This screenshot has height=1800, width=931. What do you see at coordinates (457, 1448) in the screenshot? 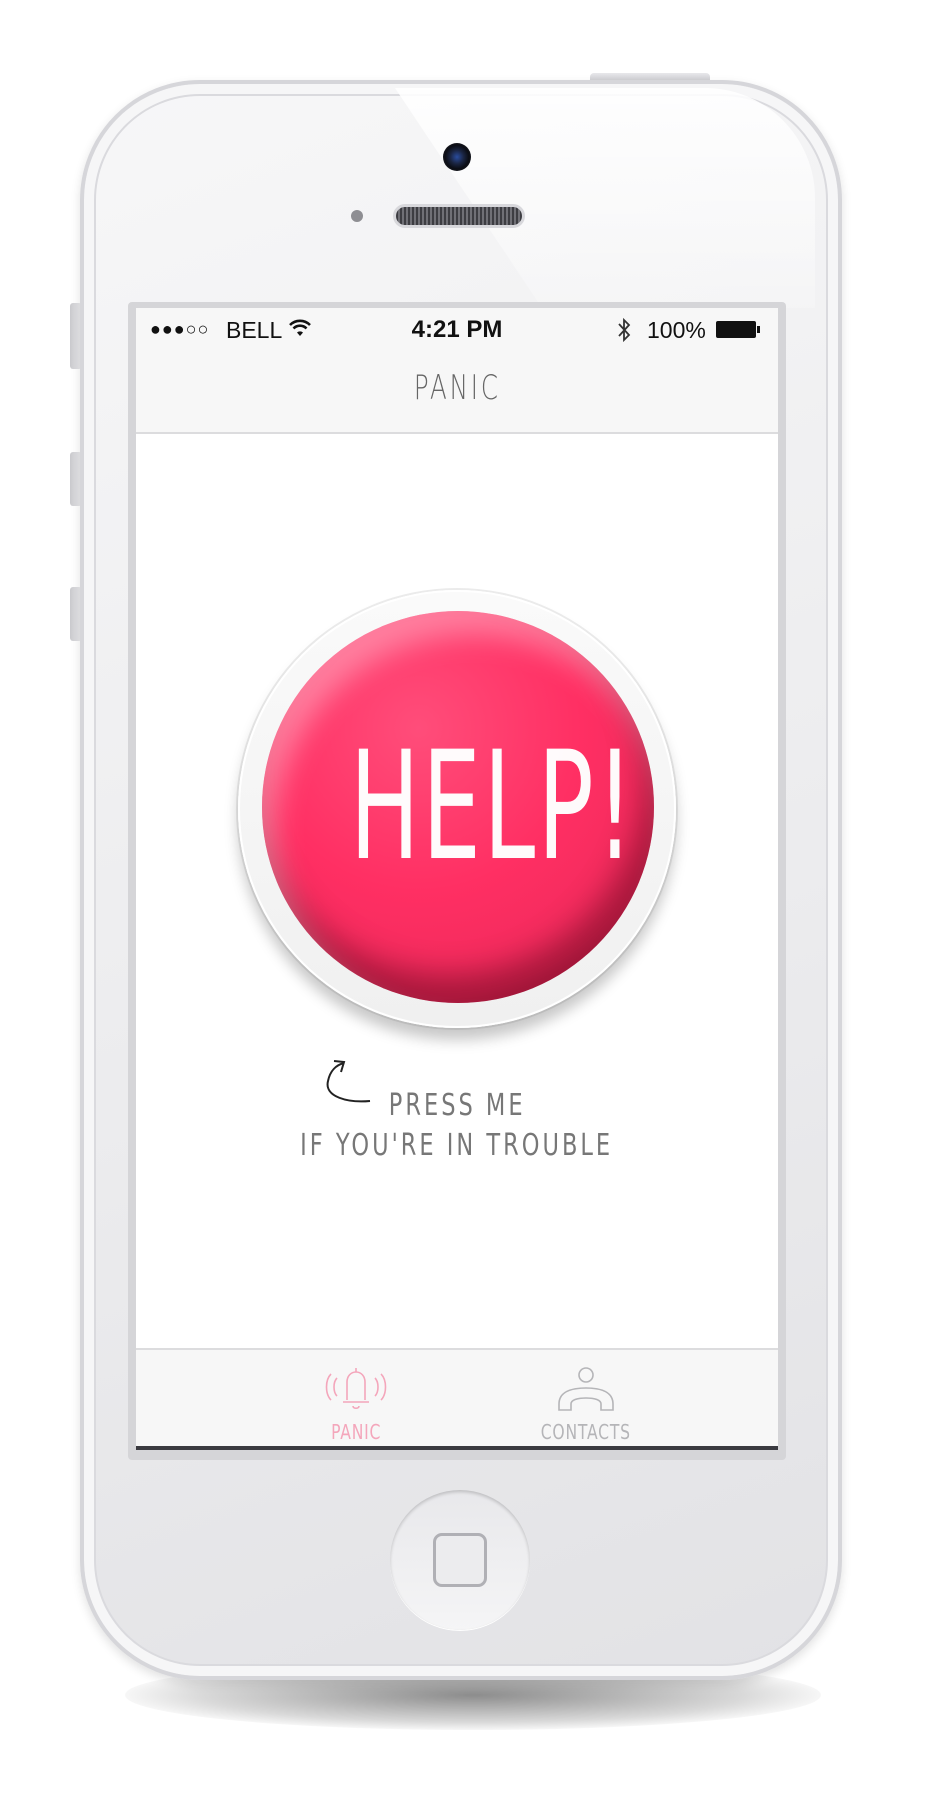
I see `screen-bottom-edge` at bounding box center [457, 1448].